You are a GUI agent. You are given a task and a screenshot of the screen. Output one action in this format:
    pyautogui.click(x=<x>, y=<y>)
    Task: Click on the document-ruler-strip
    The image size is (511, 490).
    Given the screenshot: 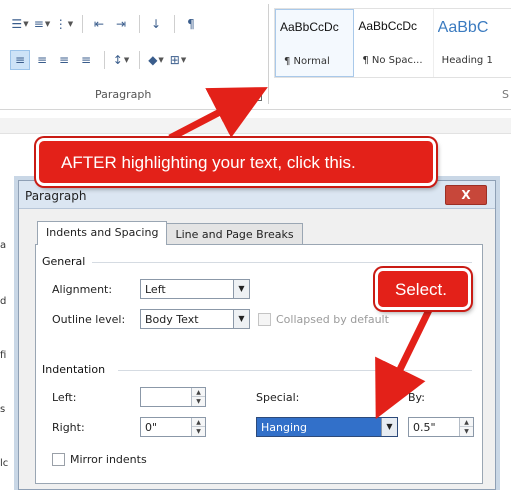 What is the action you would take?
    pyautogui.click(x=255, y=126)
    